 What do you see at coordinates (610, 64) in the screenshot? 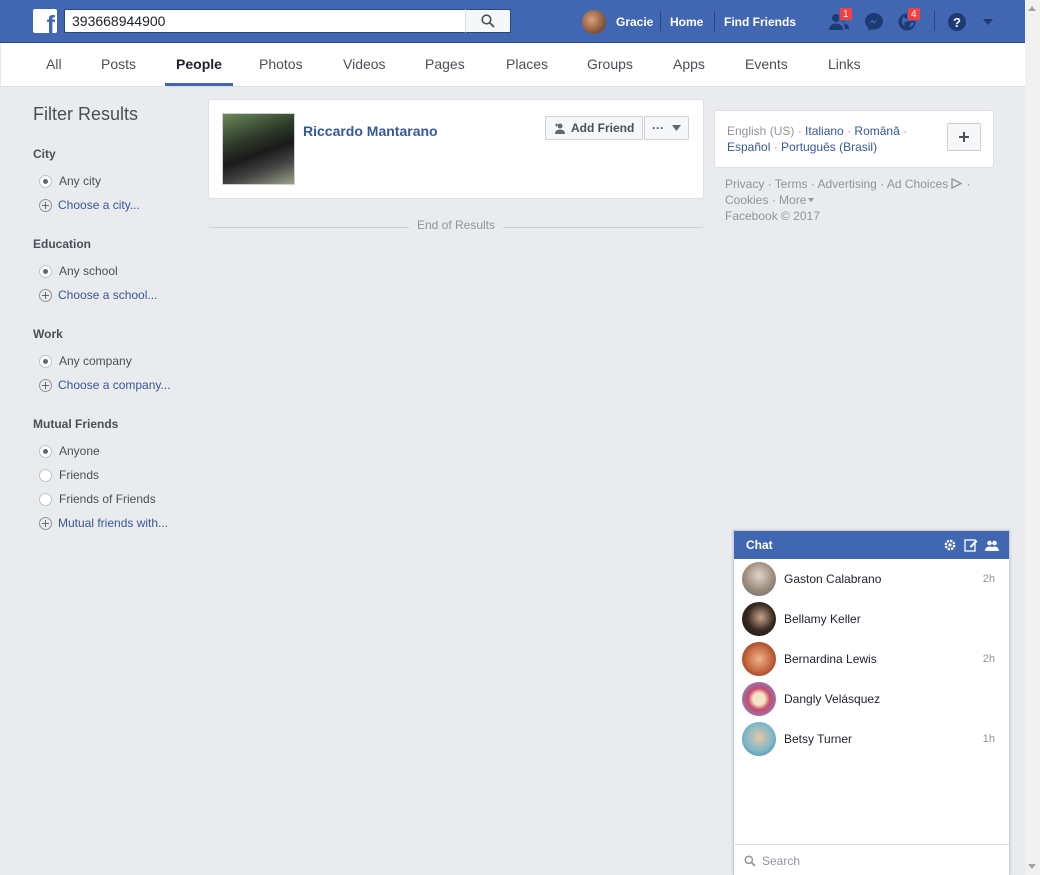
I see `tab-groups: Groups` at bounding box center [610, 64].